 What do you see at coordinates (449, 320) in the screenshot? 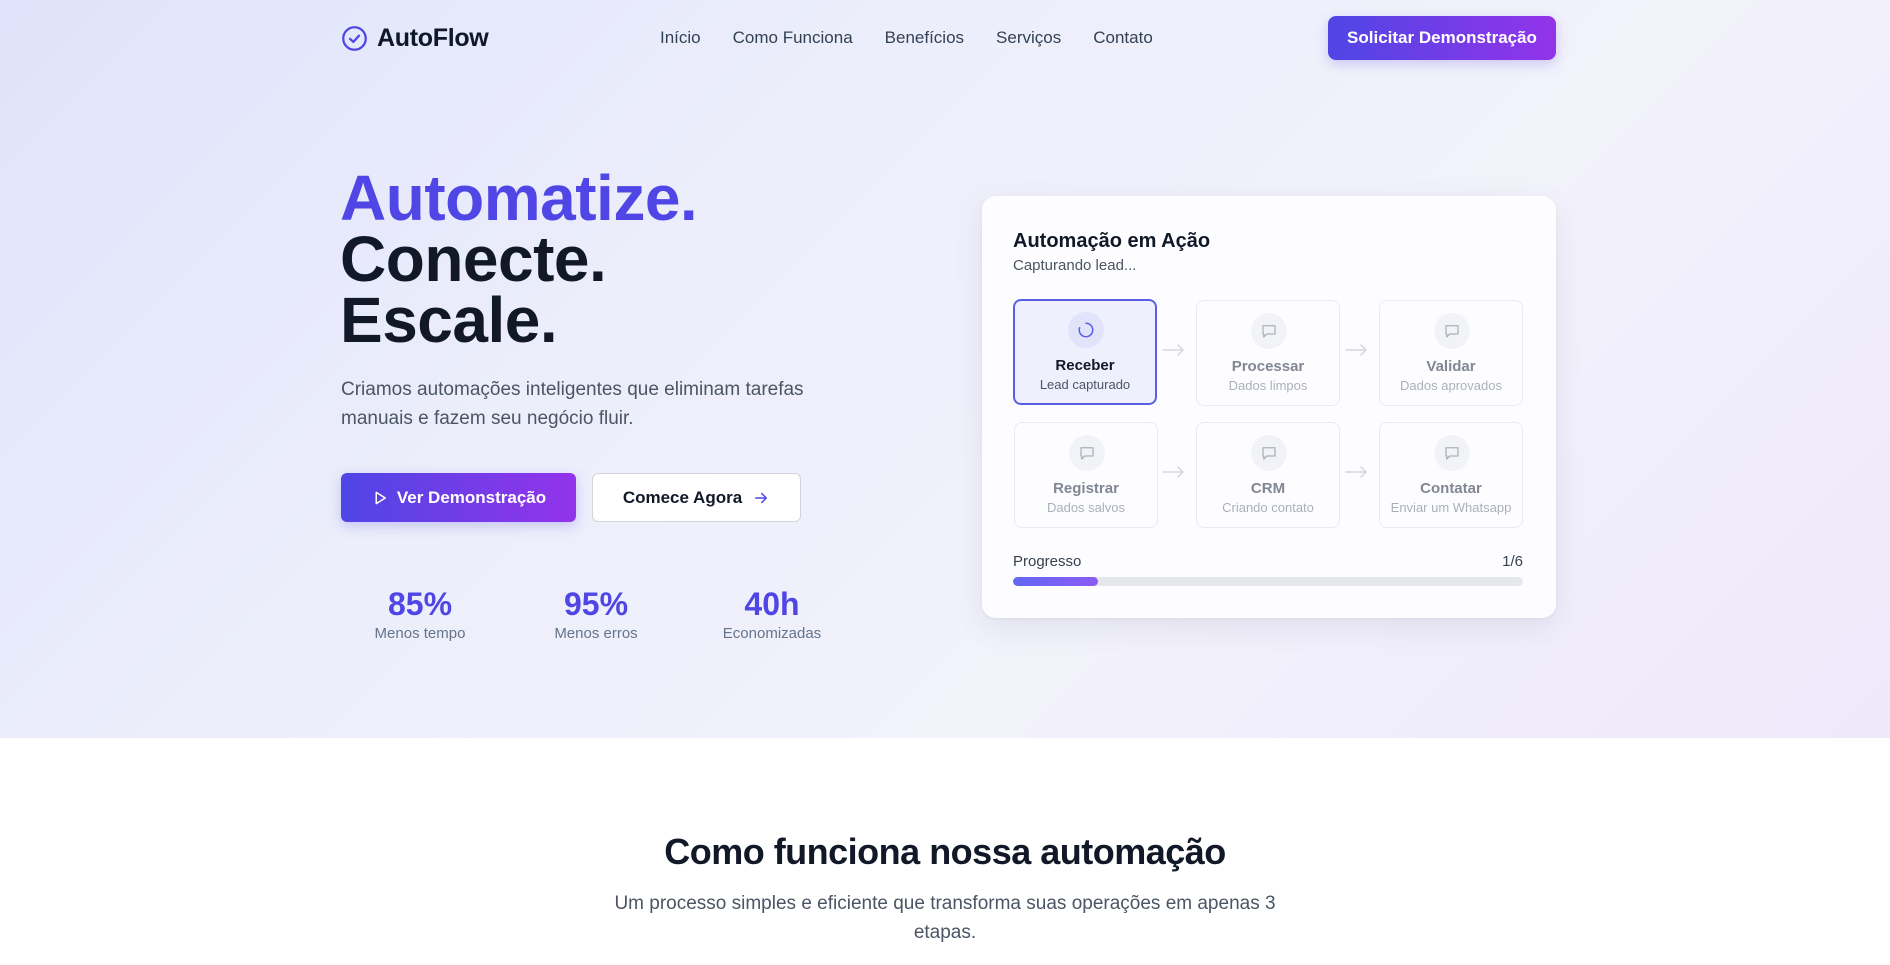
I see `headline-line-3: Escale.` at bounding box center [449, 320].